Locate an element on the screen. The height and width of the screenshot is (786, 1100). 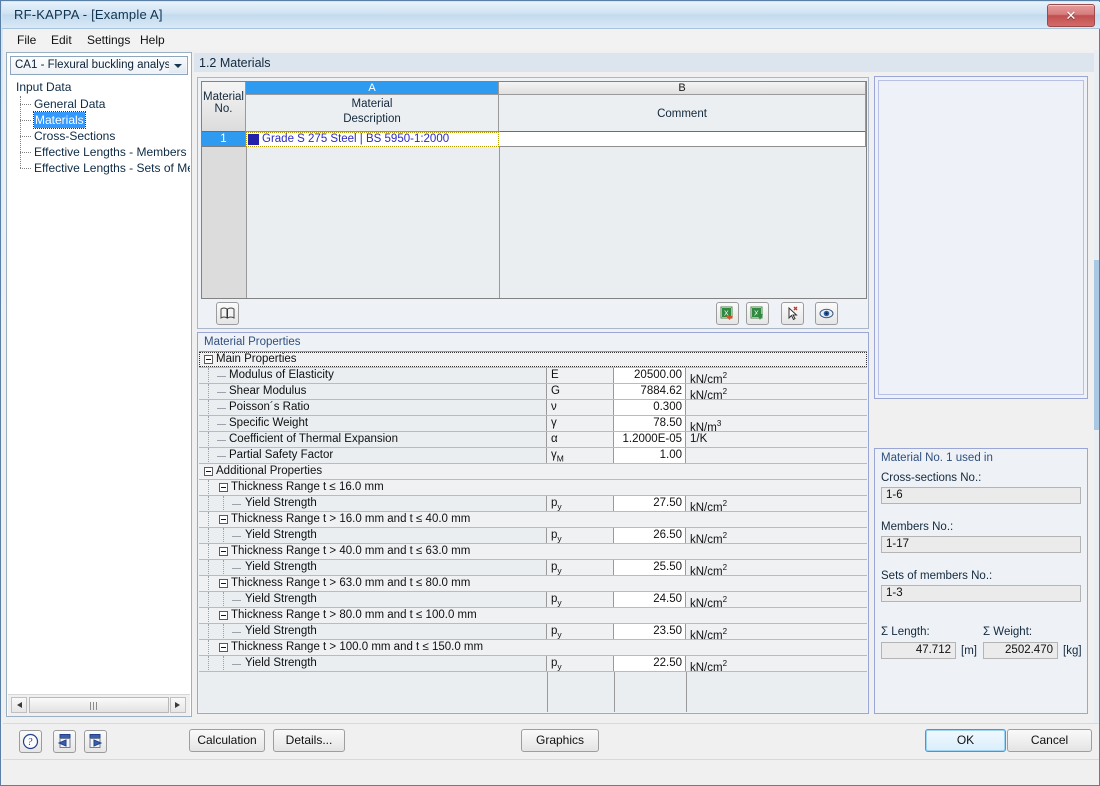
next-icon is located at coordinates (95, 741).